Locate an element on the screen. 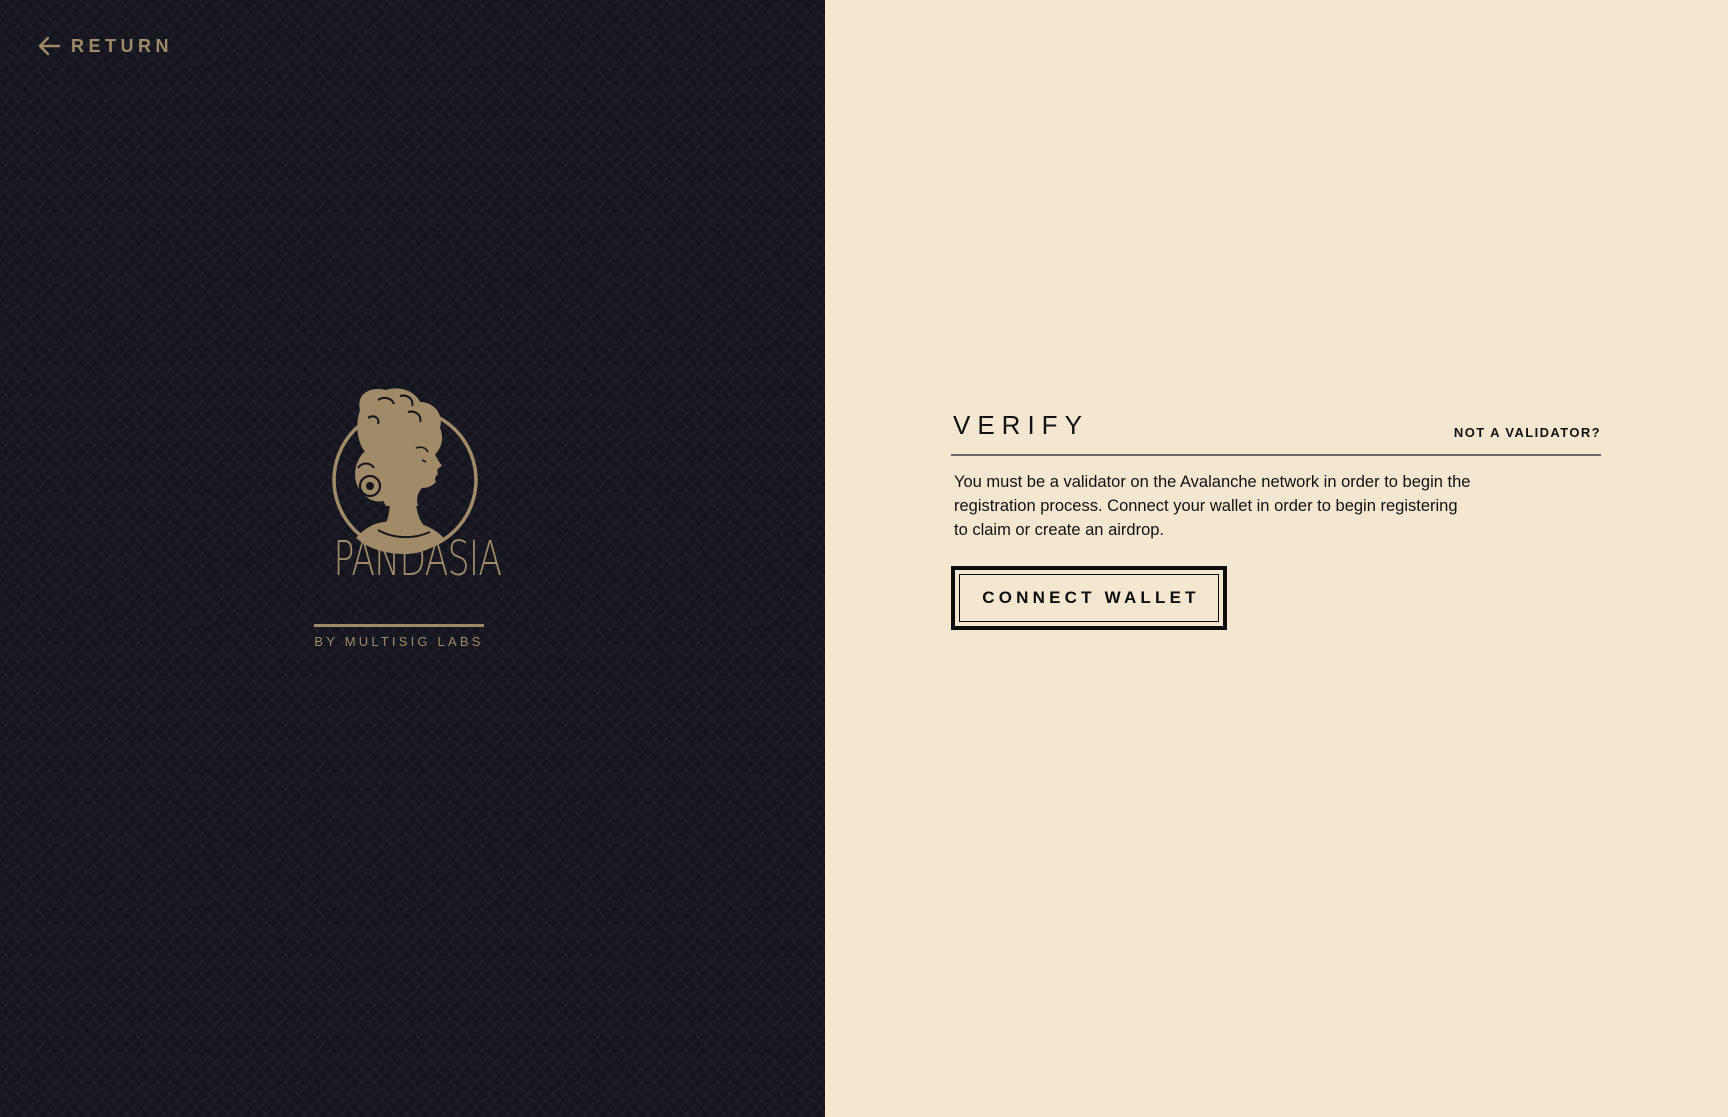 The height and width of the screenshot is (1117, 1728). return-link: RETURN is located at coordinates (105, 46).